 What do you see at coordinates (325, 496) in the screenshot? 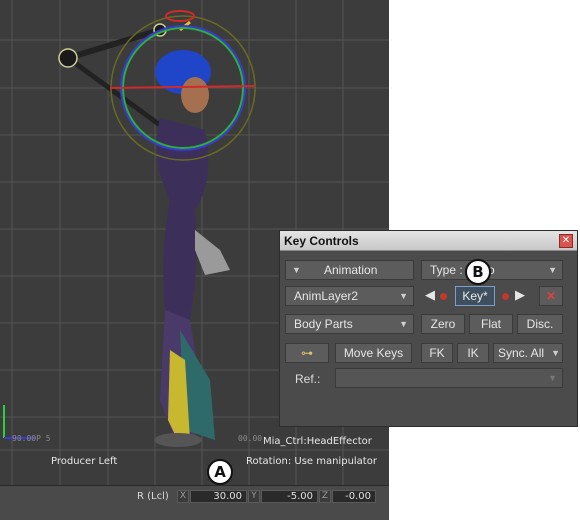
I see `z-axis-label: Z` at bounding box center [325, 496].